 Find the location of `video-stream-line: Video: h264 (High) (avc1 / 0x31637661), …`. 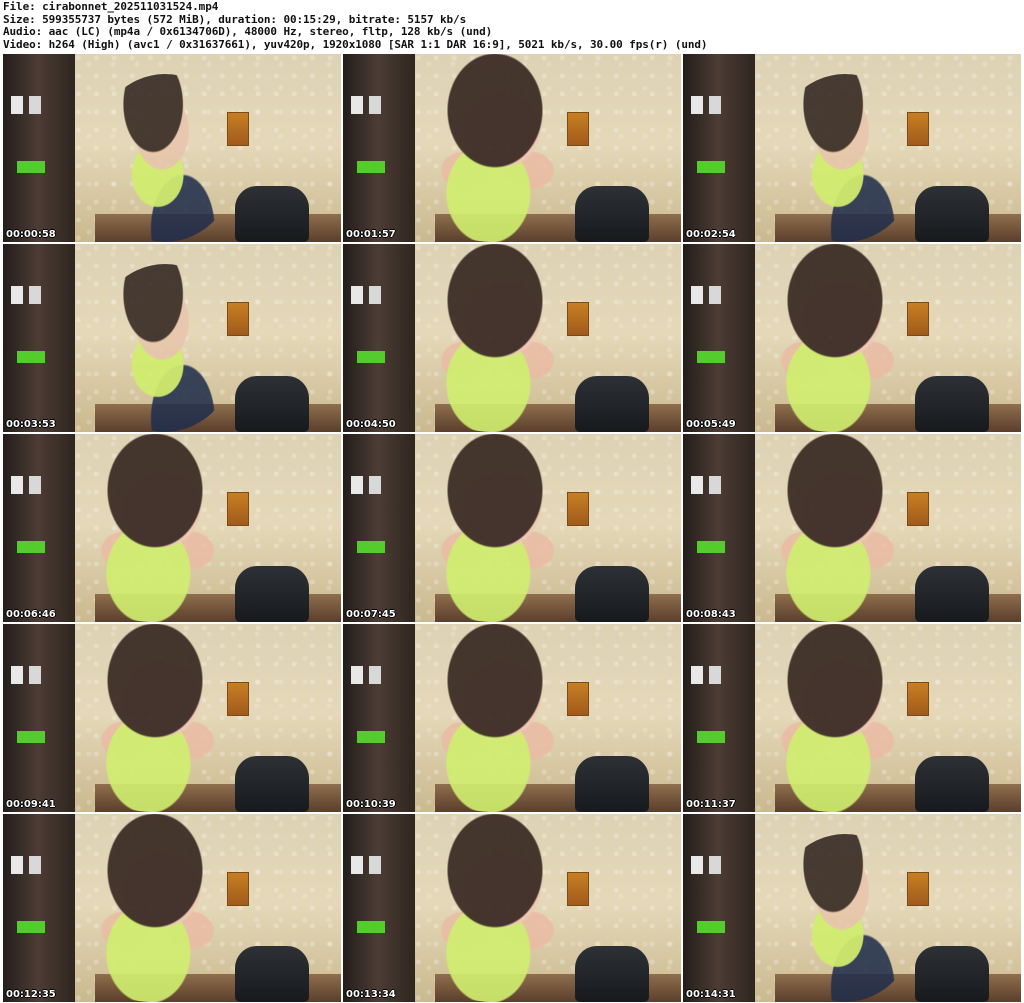

video-stream-line: Video: h264 (High) (avc1 / 0x31637661), … is located at coordinates (355, 44).